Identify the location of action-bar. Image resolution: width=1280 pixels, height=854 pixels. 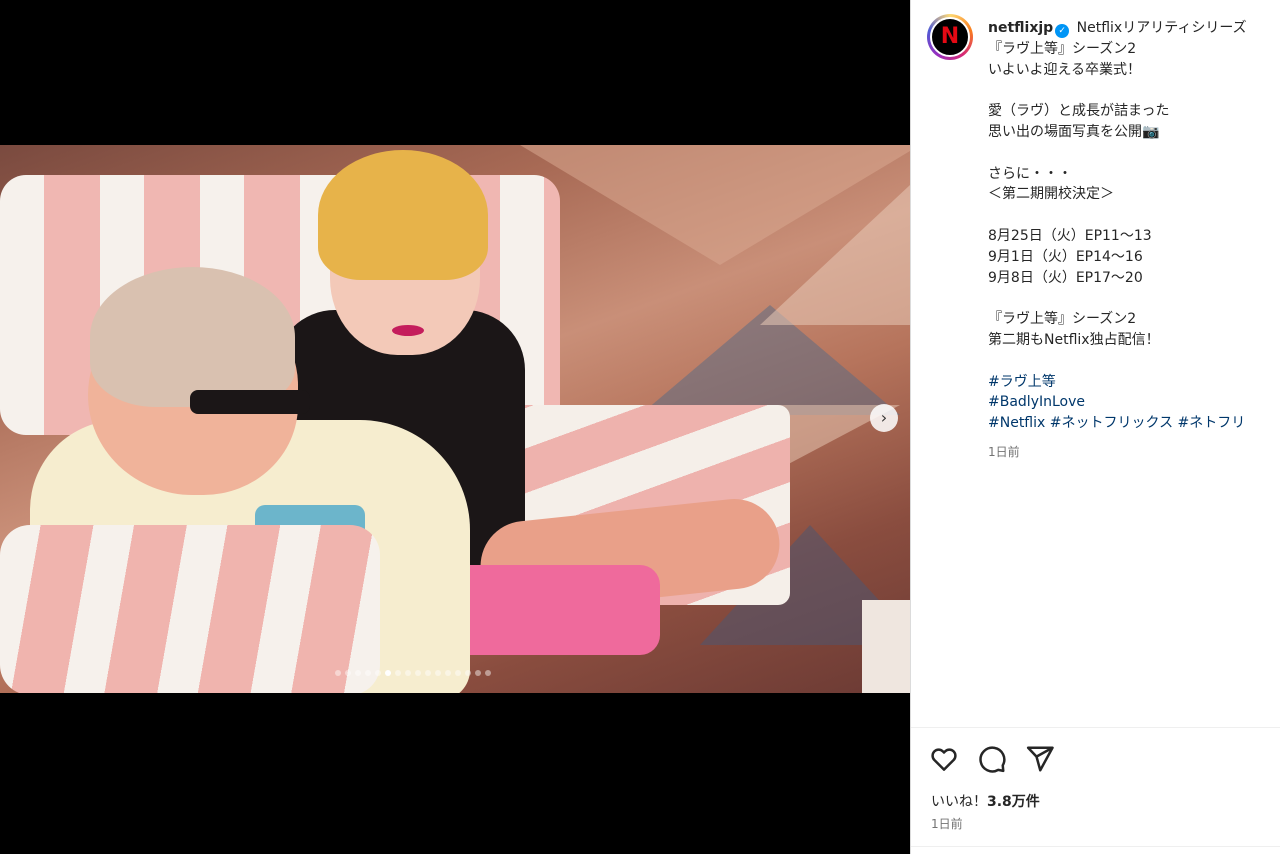
(992, 759).